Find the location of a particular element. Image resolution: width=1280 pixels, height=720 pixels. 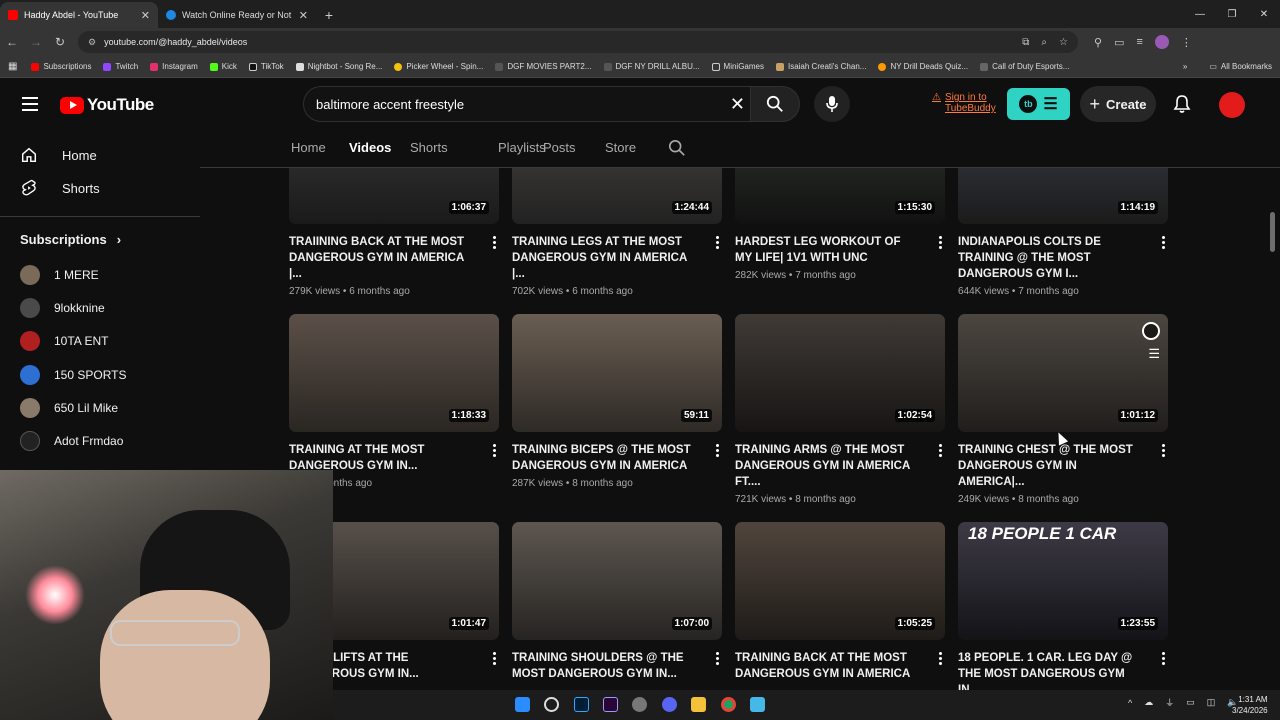

minimize-icon: — is located at coordinates (1200, 14).